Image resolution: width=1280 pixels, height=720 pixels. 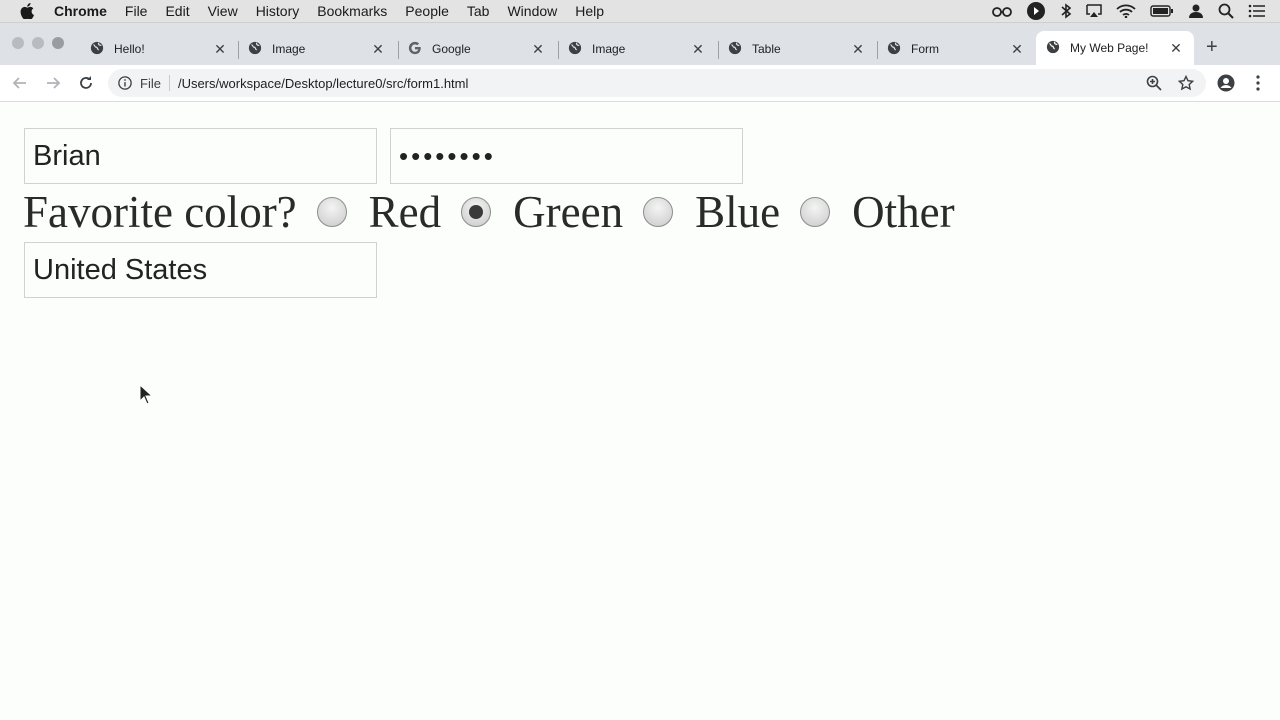 I want to click on radio-label-green: Green, so click(x=568, y=212).